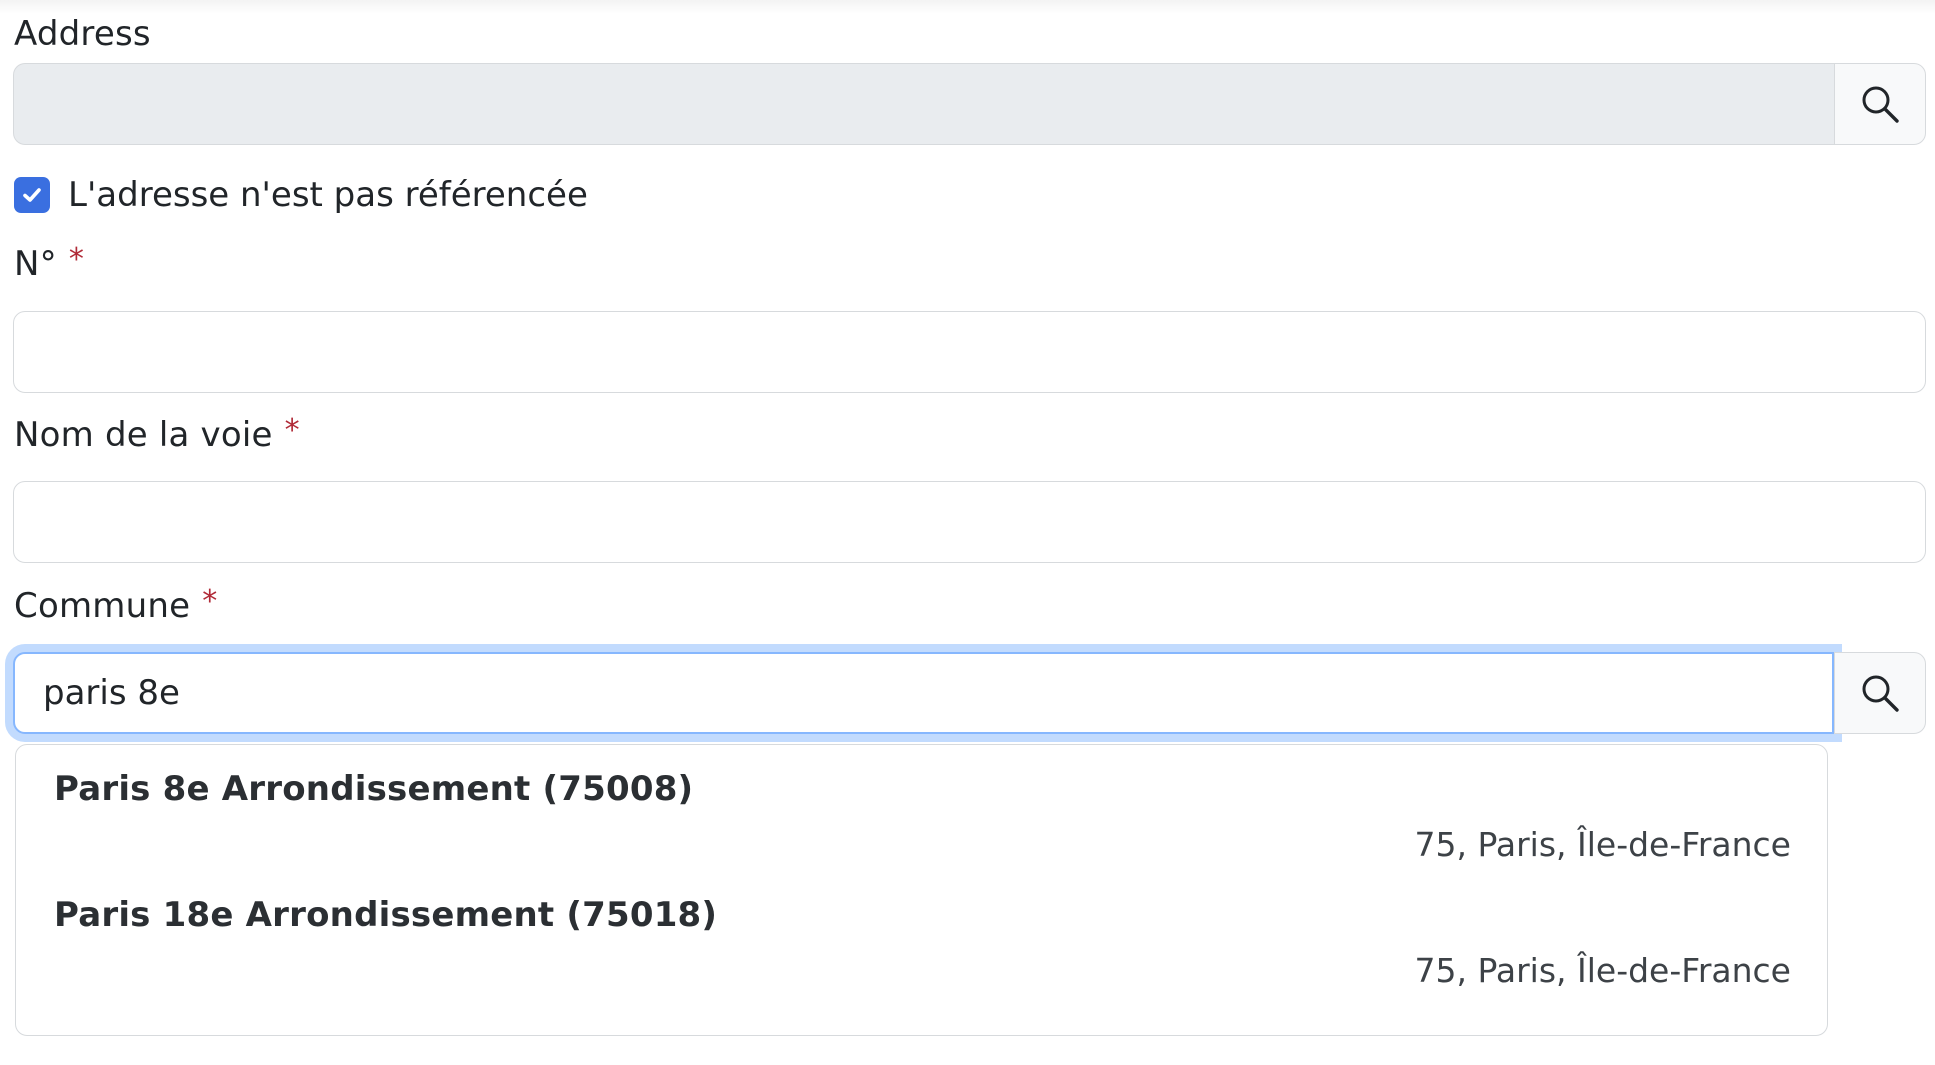 Image resolution: width=1935 pixels, height=1065 pixels. Describe the element at coordinates (923, 104) in the screenshot. I see `address-input` at that location.